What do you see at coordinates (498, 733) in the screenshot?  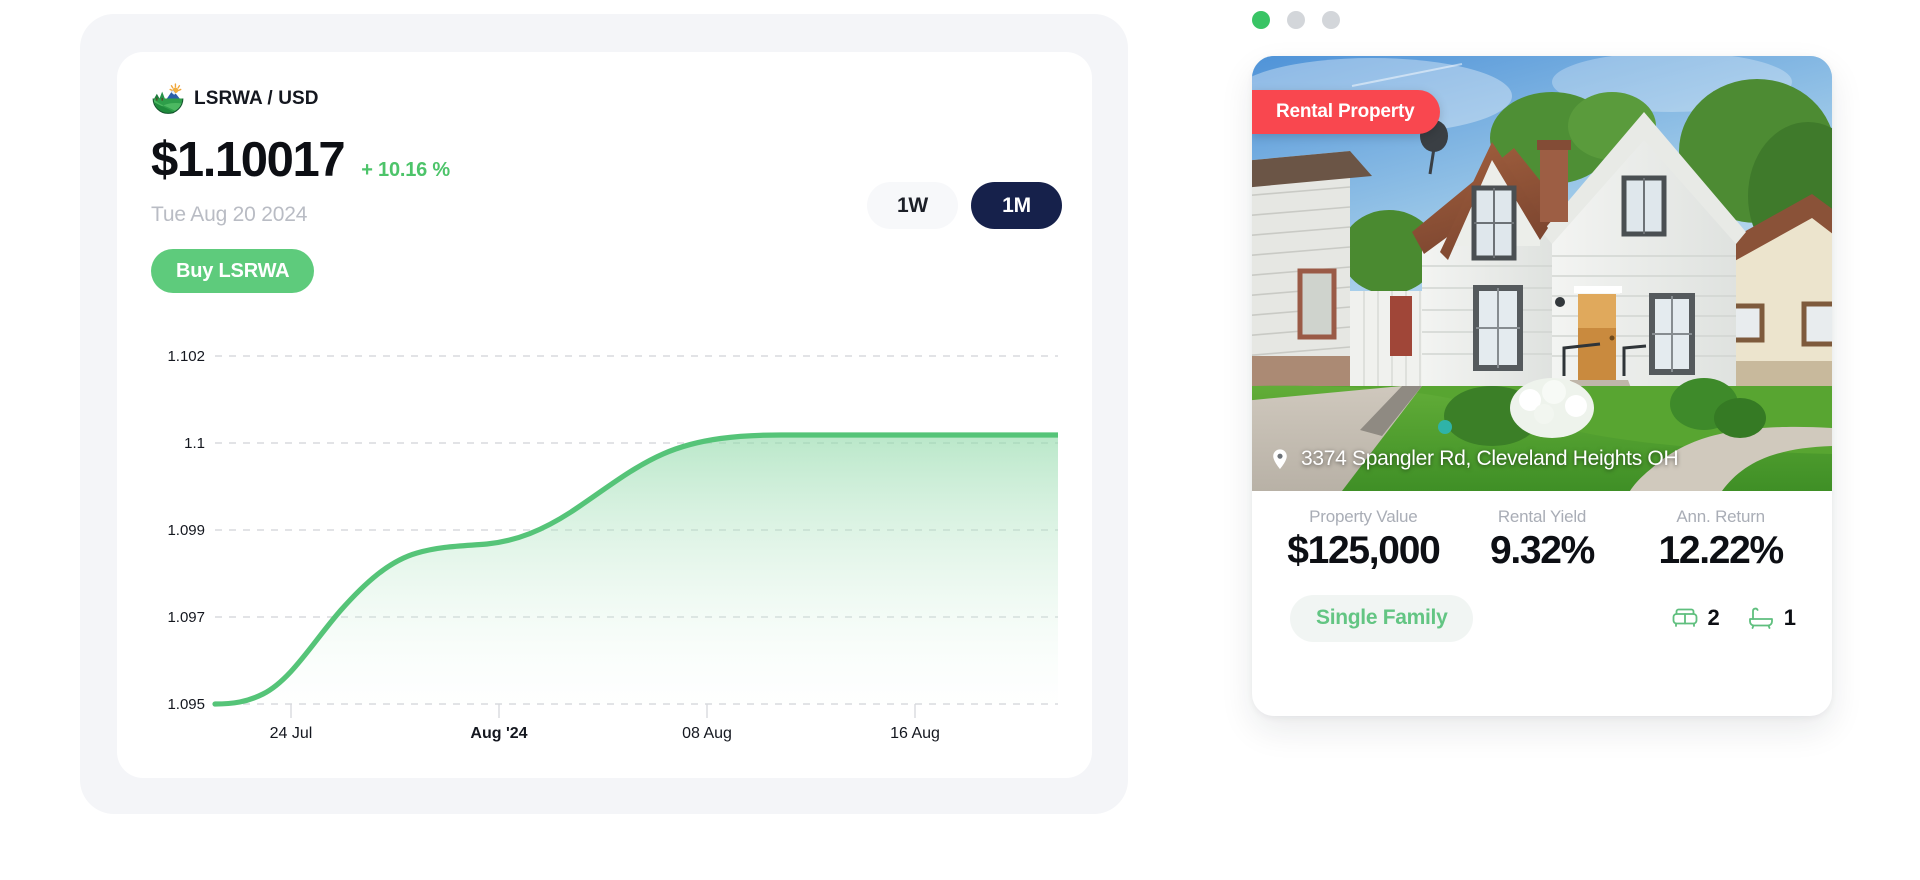 I see `x-tick-label: Aug '24` at bounding box center [498, 733].